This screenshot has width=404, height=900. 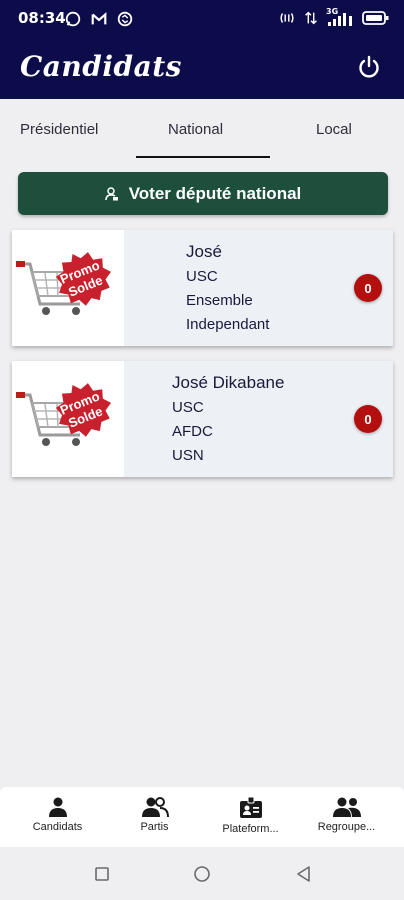 What do you see at coordinates (228, 324) in the screenshot?
I see `candidate-platform: Independant` at bounding box center [228, 324].